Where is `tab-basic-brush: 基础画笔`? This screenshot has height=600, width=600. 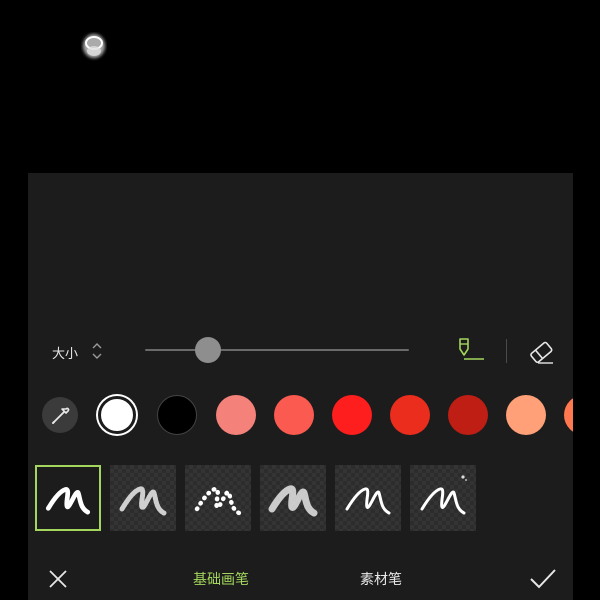 tab-basic-brush: 基础画笔 is located at coordinates (221, 579).